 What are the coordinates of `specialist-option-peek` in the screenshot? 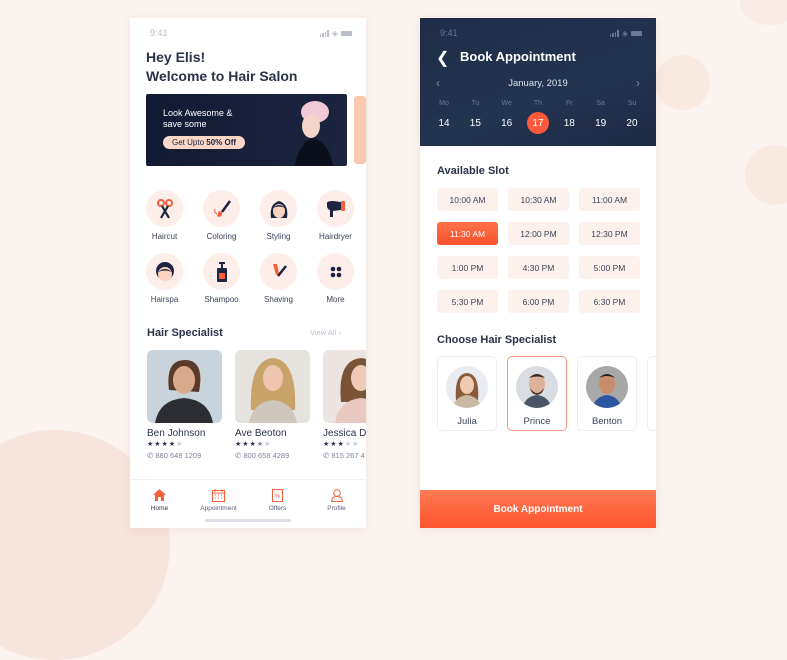 It's located at (651, 393).